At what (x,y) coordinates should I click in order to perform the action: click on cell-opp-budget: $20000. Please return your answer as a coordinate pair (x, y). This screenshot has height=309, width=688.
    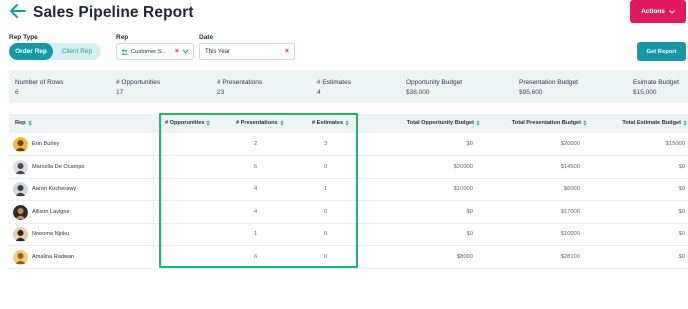
    Looking at the image, I should click on (463, 166).